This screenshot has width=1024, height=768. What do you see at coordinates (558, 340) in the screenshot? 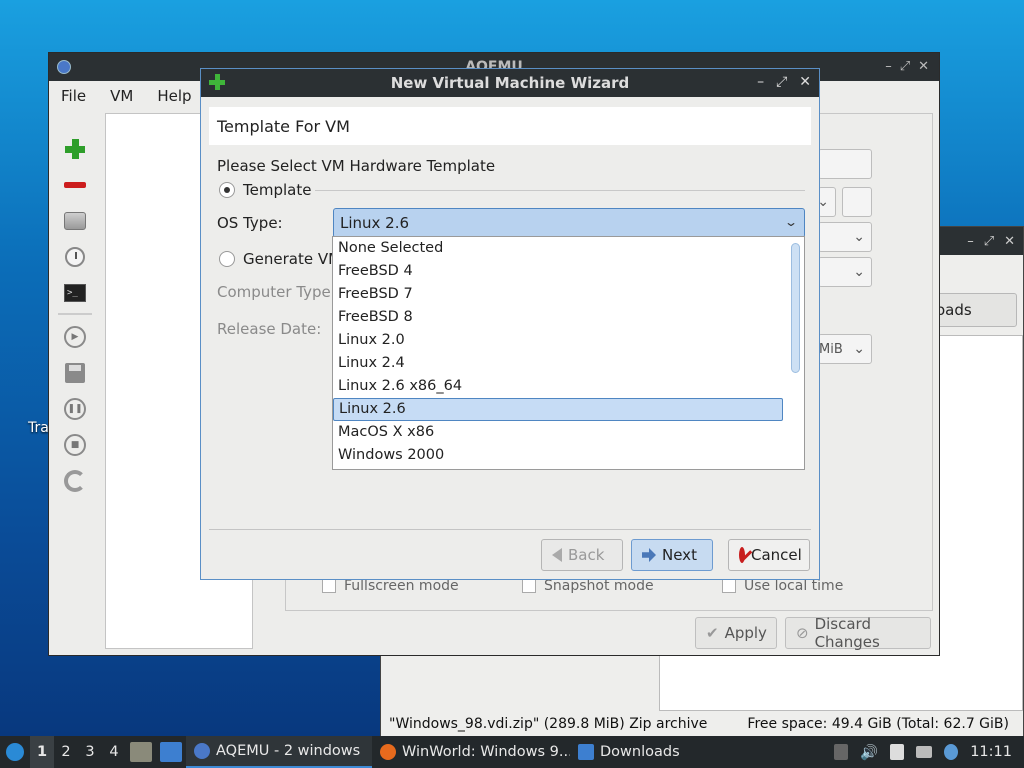
I see `dropdown-option: Linux 2.0` at bounding box center [558, 340].